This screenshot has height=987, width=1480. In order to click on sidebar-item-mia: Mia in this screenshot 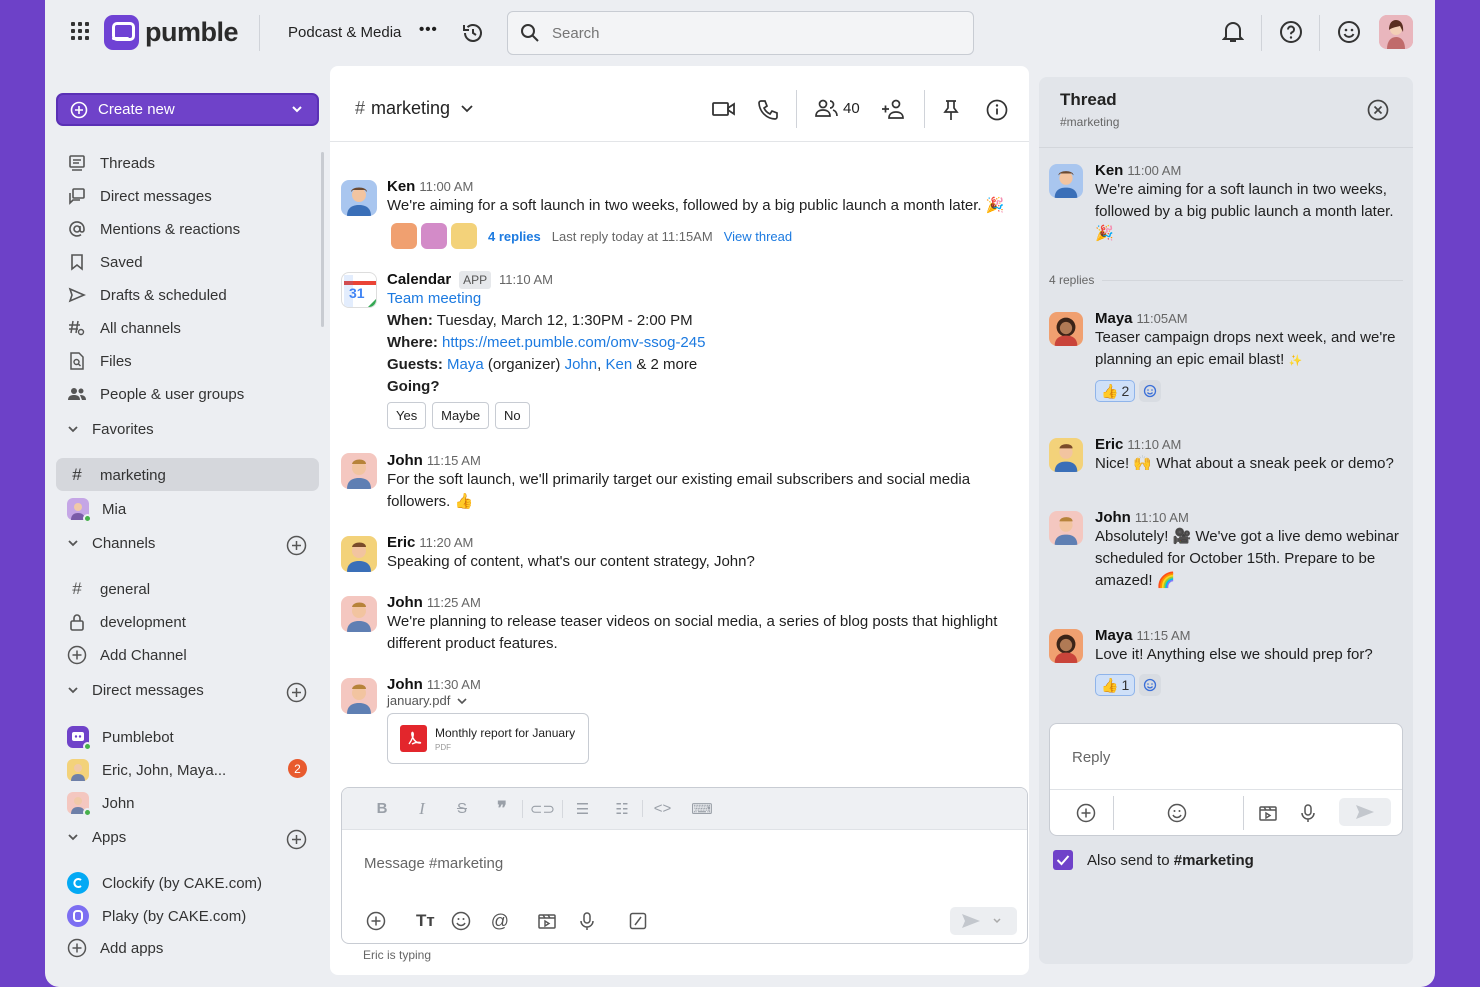, I will do `click(96, 510)`.